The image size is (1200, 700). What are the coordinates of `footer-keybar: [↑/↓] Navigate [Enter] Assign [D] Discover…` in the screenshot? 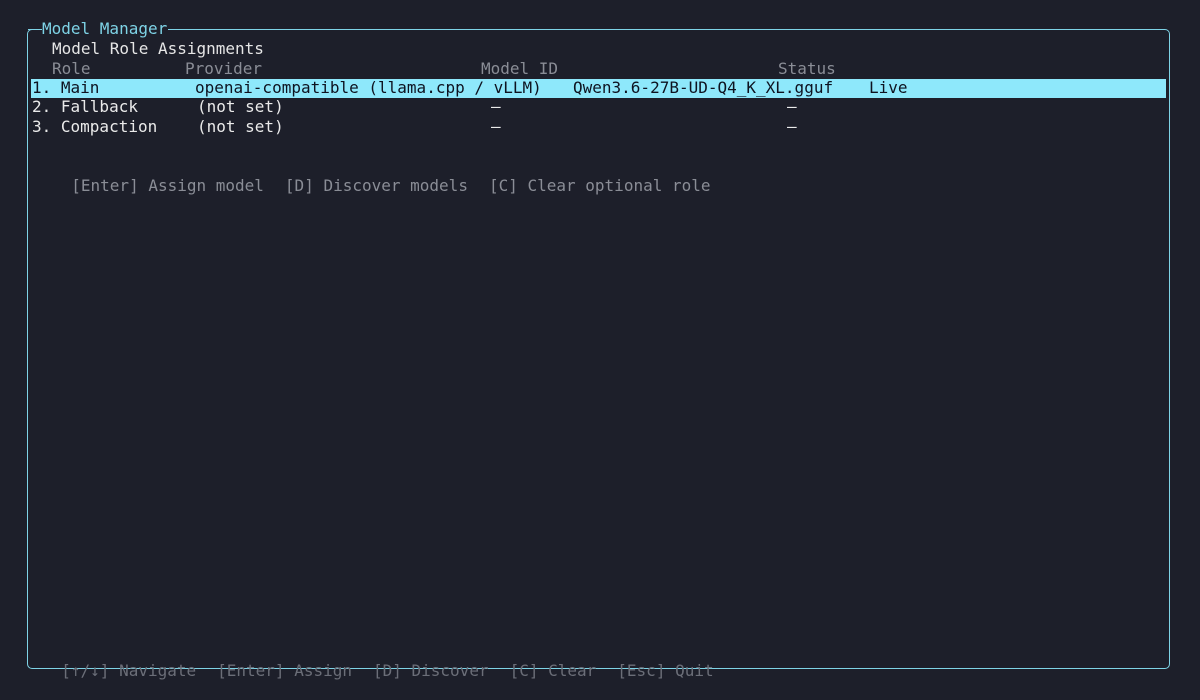 It's located at (377, 660).